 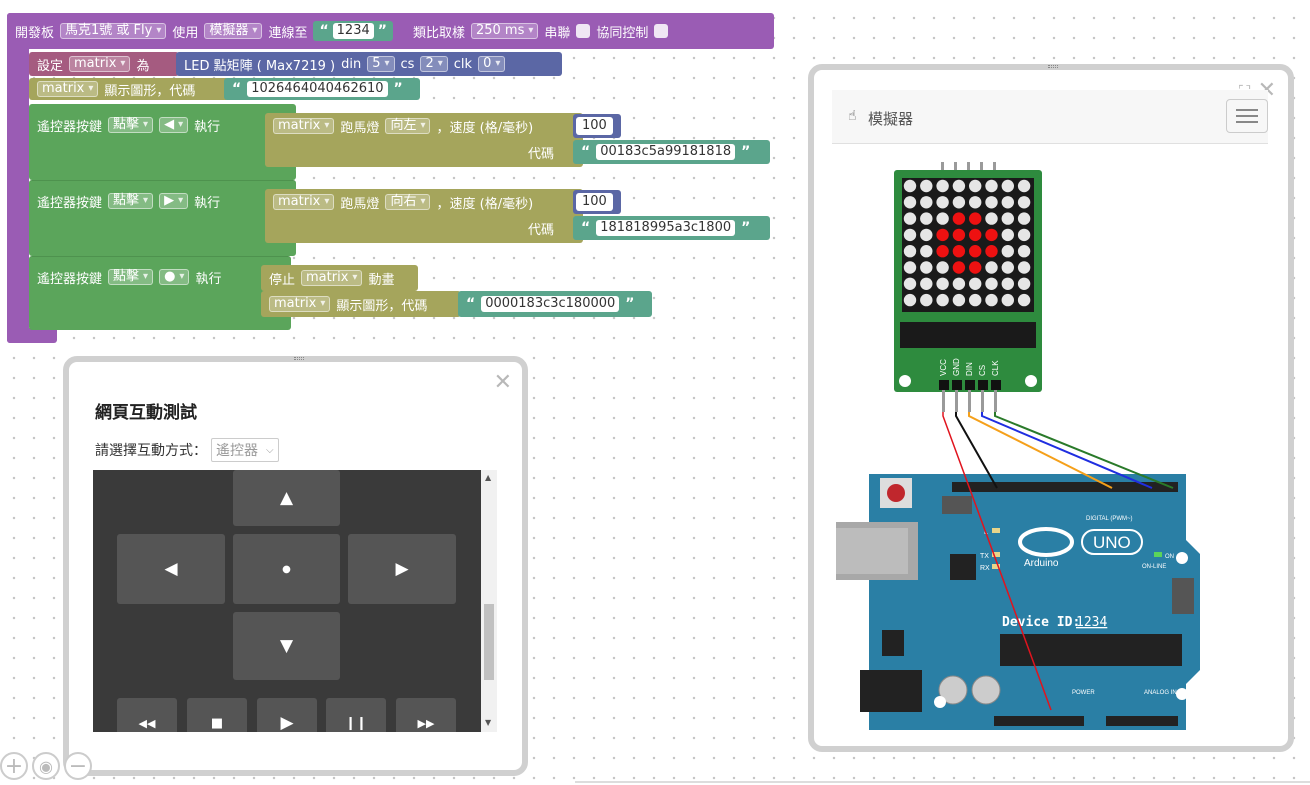 What do you see at coordinates (260, 66) in the screenshot?
I see `led-label: LED 點矩陣 ( Max7219 )` at bounding box center [260, 66].